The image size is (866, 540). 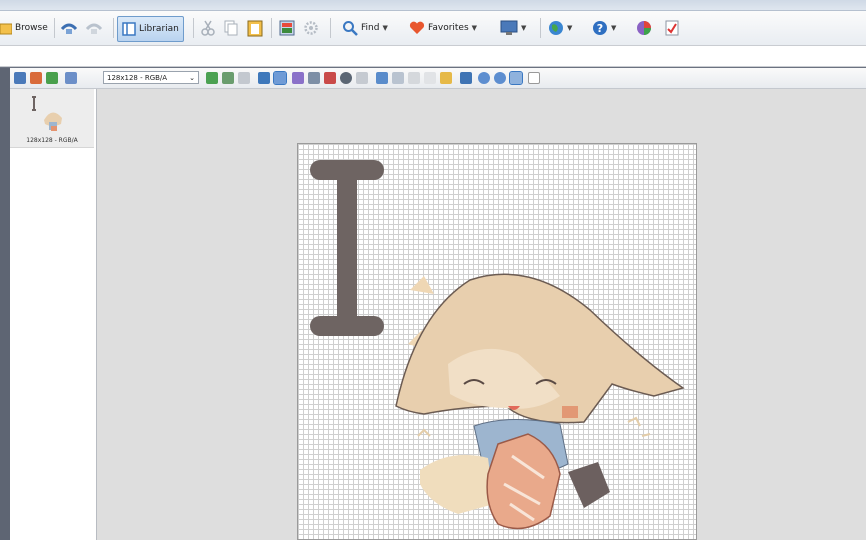 What do you see at coordinates (212, 78) in the screenshot?
I see `add-frame-icon` at bounding box center [212, 78].